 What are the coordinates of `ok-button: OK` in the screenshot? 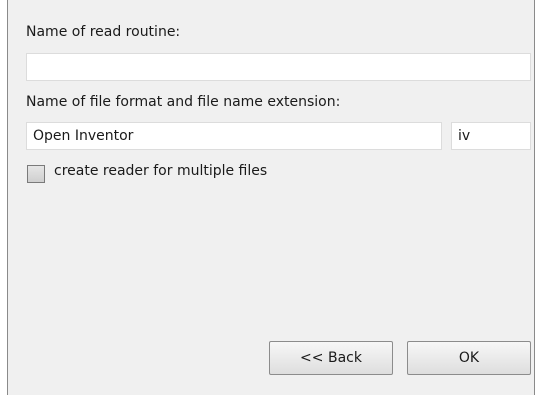 It's located at (469, 358).